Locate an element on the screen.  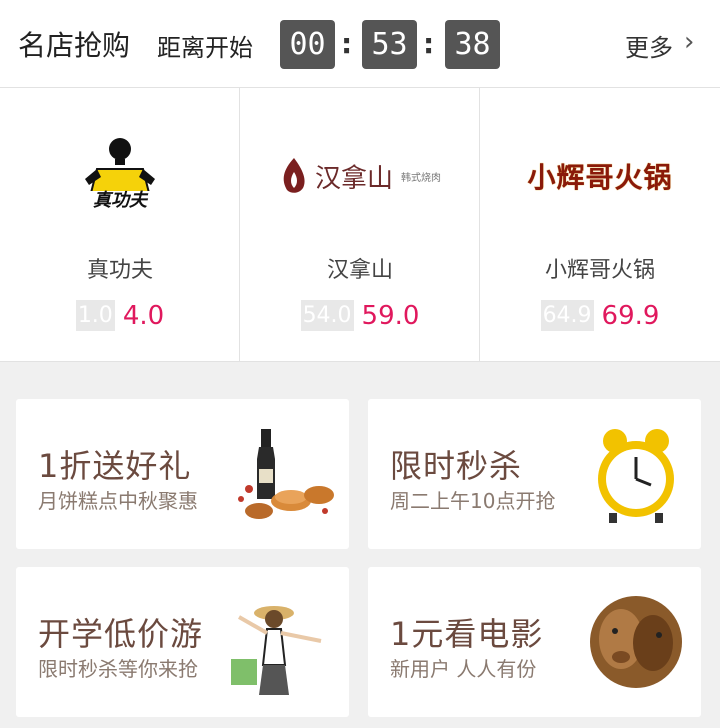
movie-apes-icon is located at coordinates (636, 642).